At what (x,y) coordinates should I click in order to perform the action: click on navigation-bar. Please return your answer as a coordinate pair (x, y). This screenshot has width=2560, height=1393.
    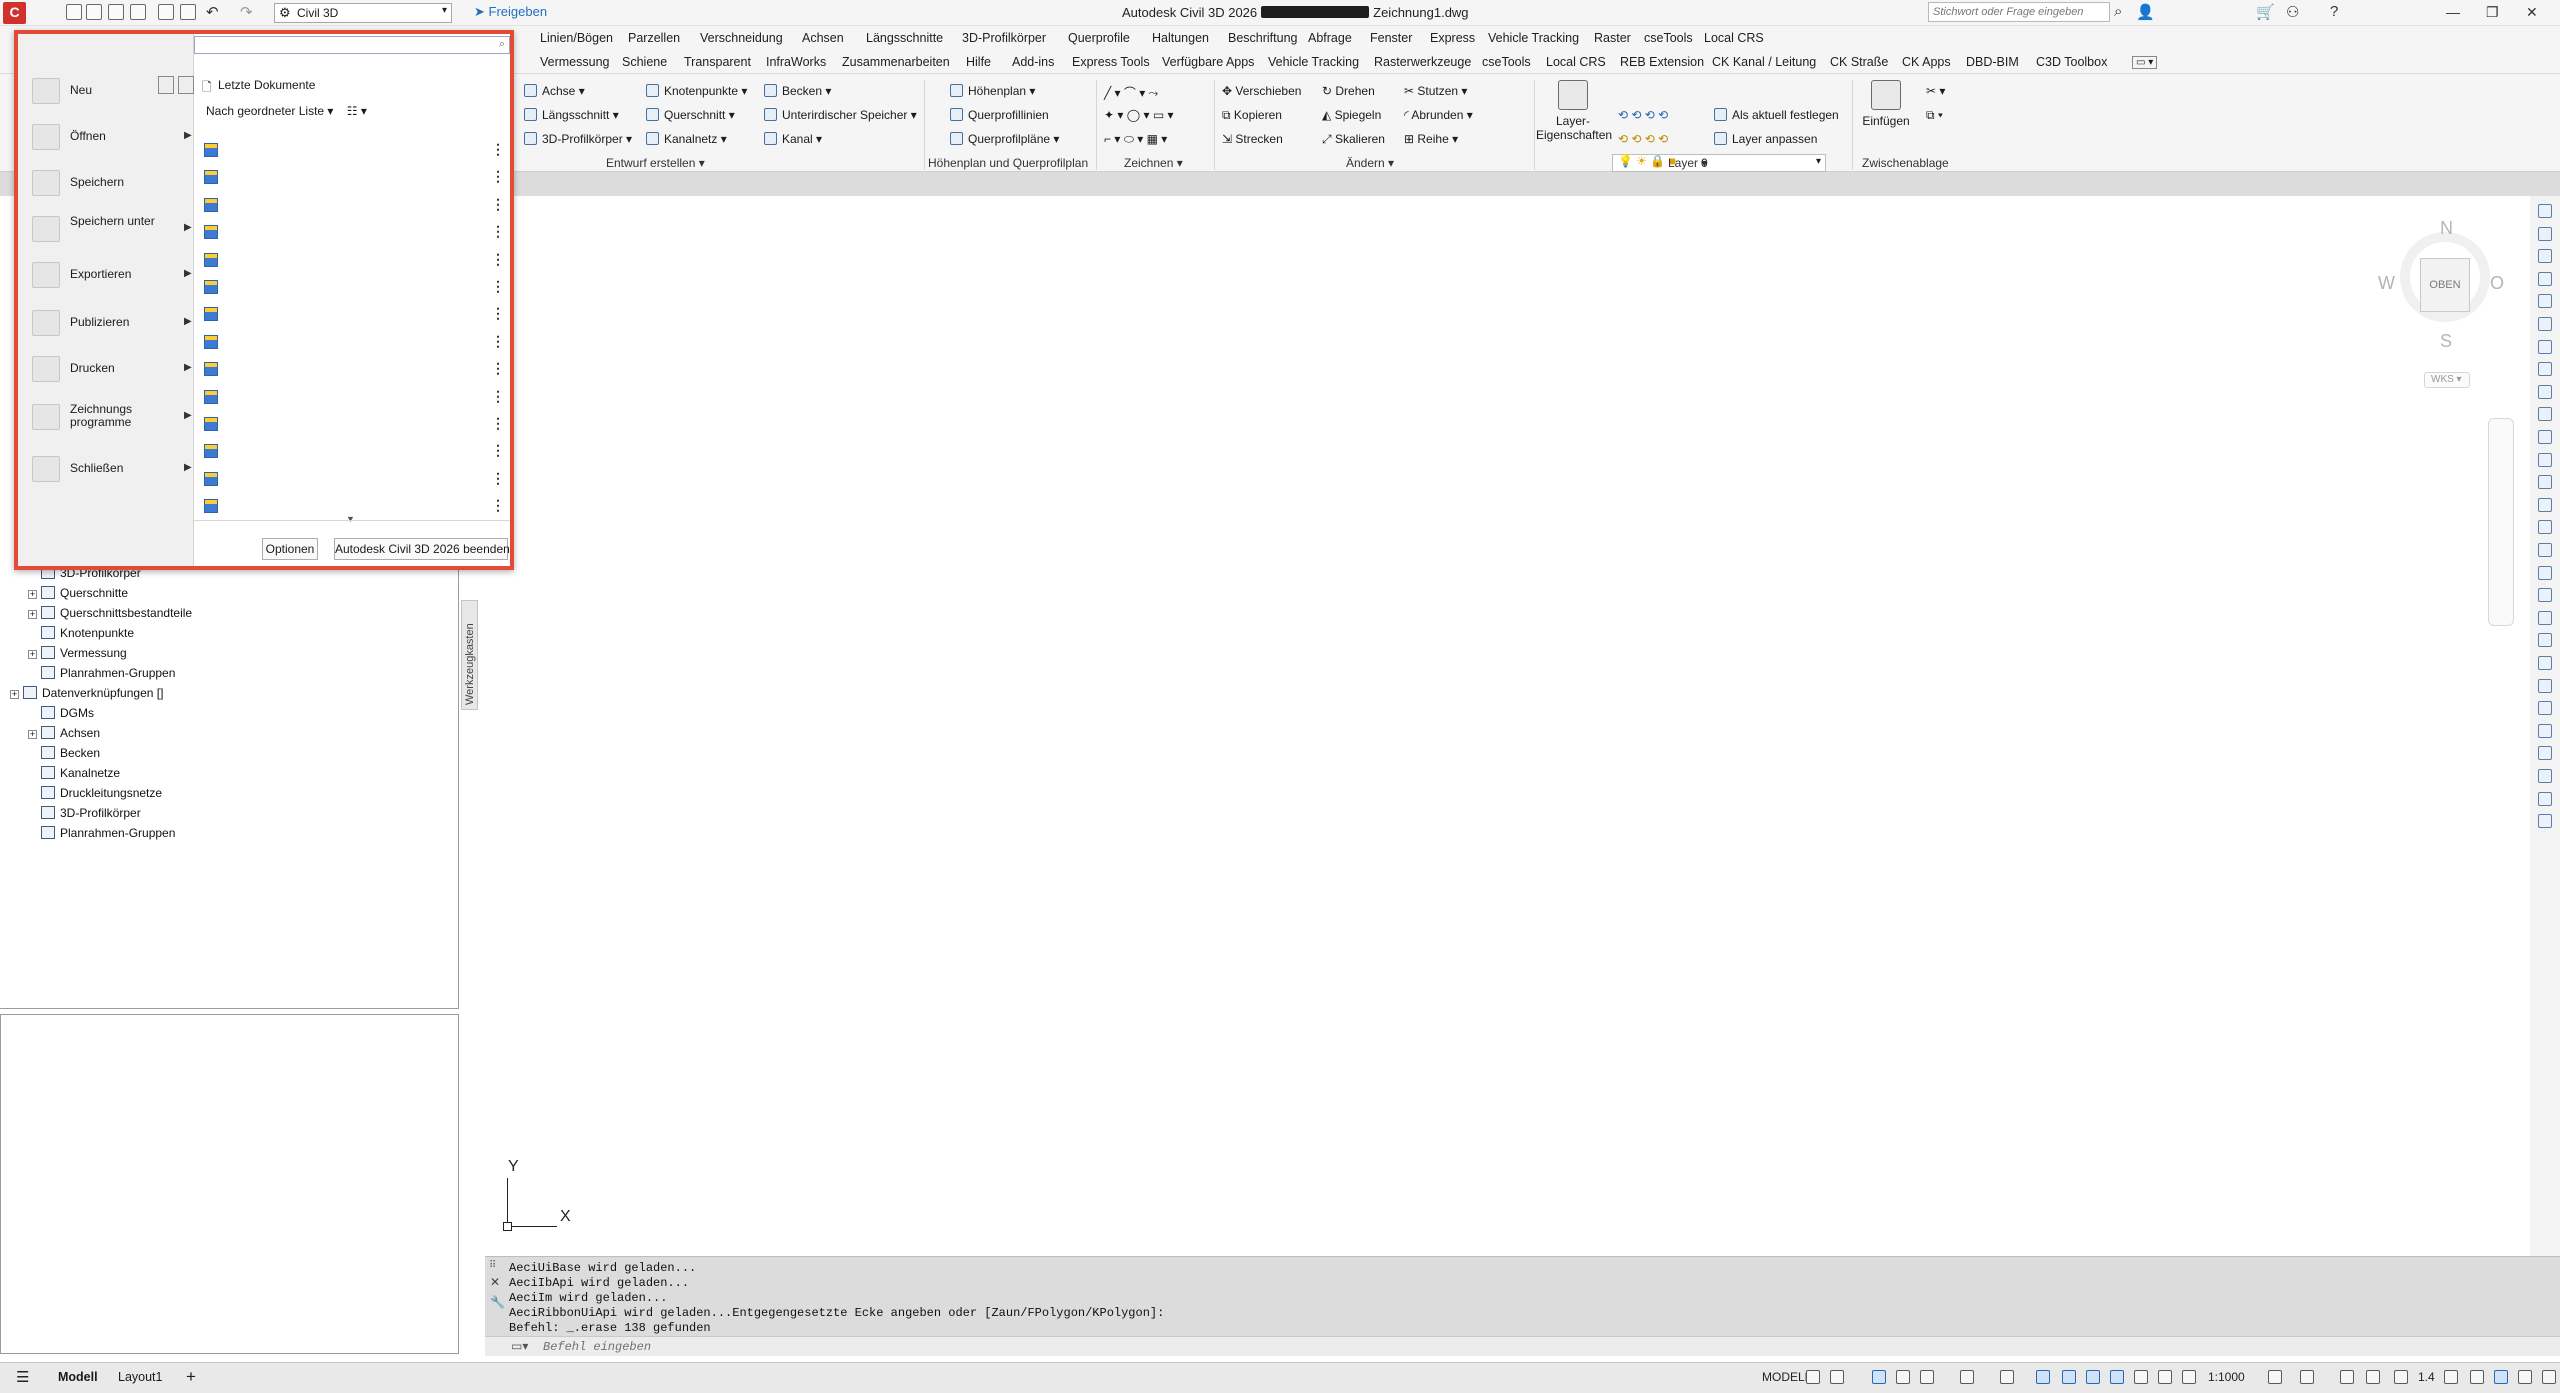
    Looking at the image, I should click on (2501, 522).